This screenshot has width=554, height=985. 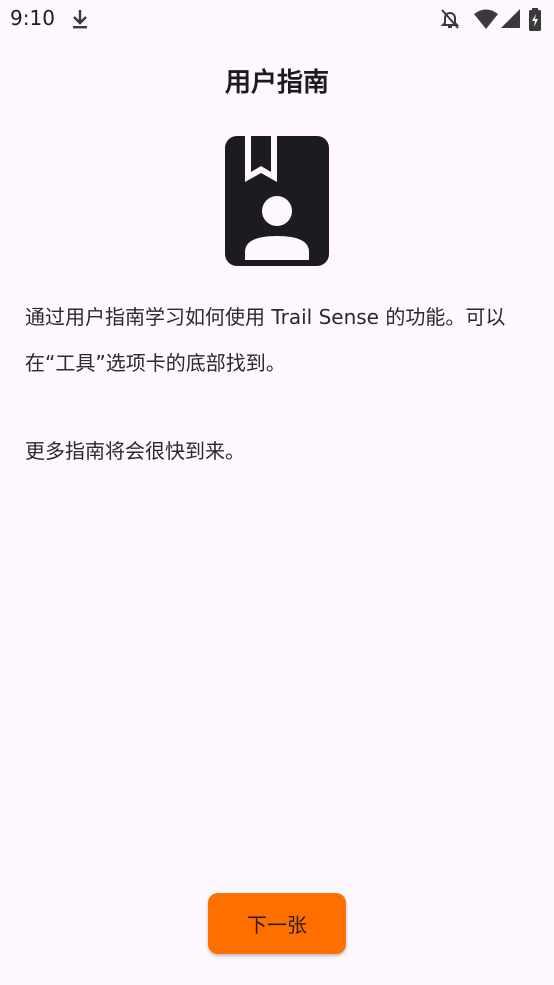 I want to click on notifications-off-icon, so click(x=450, y=19).